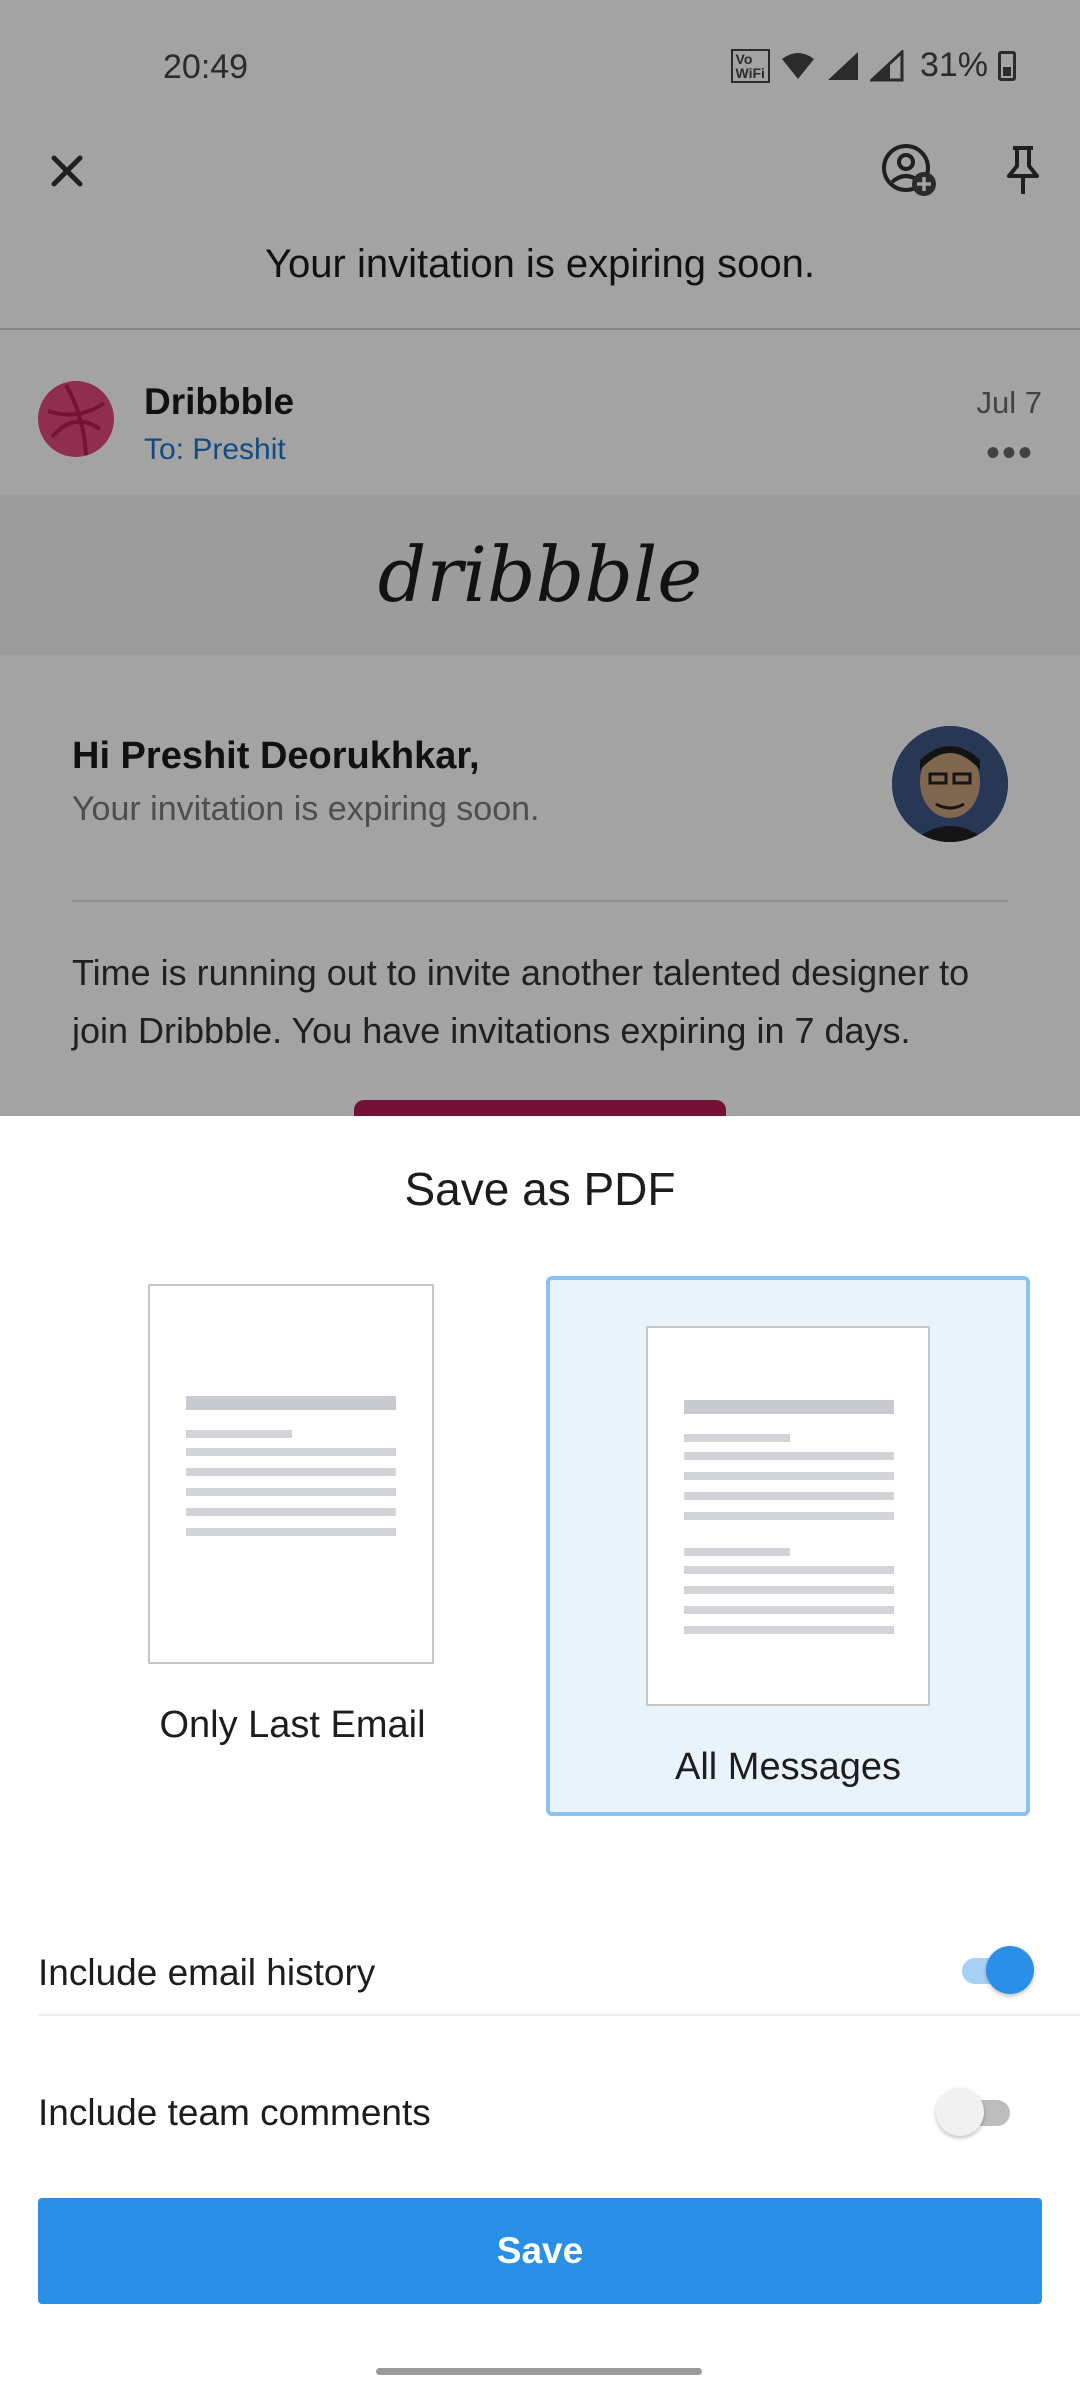  I want to click on stacked-documents-icon, so click(788, 1516).